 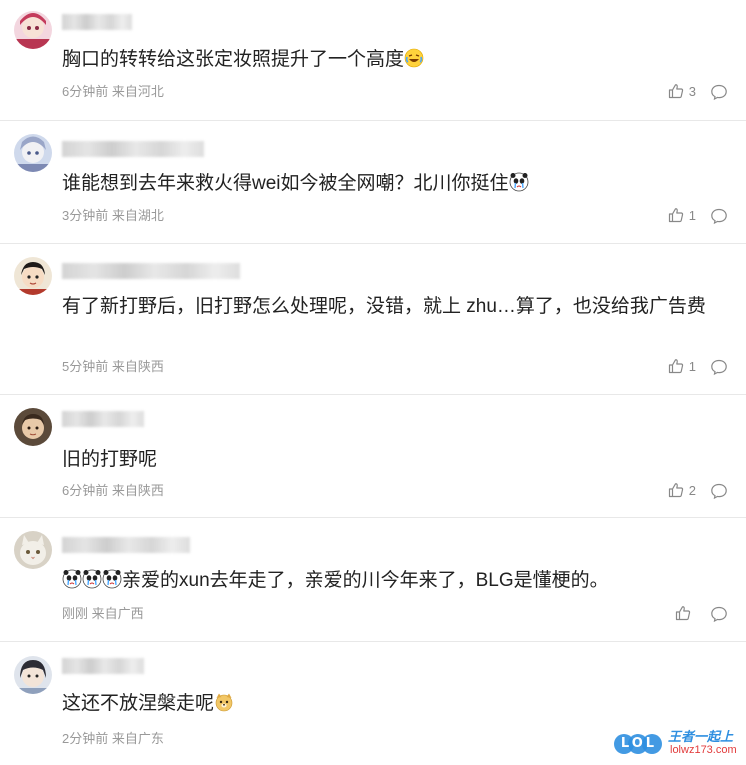 I want to click on comment-text: 谁能想到去年来救火得wei如今被全网嘲？北川你挺住, so click(x=394, y=185).